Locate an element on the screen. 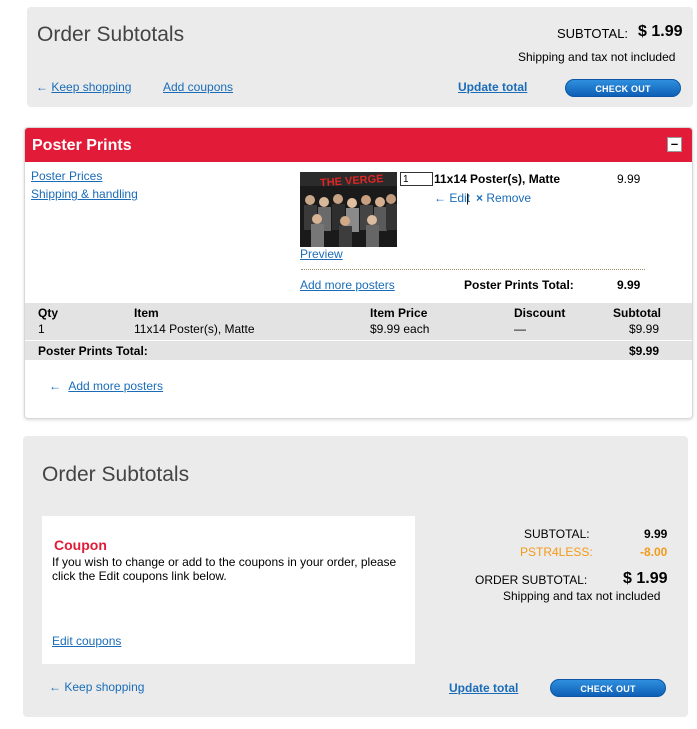  edit-link: ← Edit is located at coordinates (452, 198).